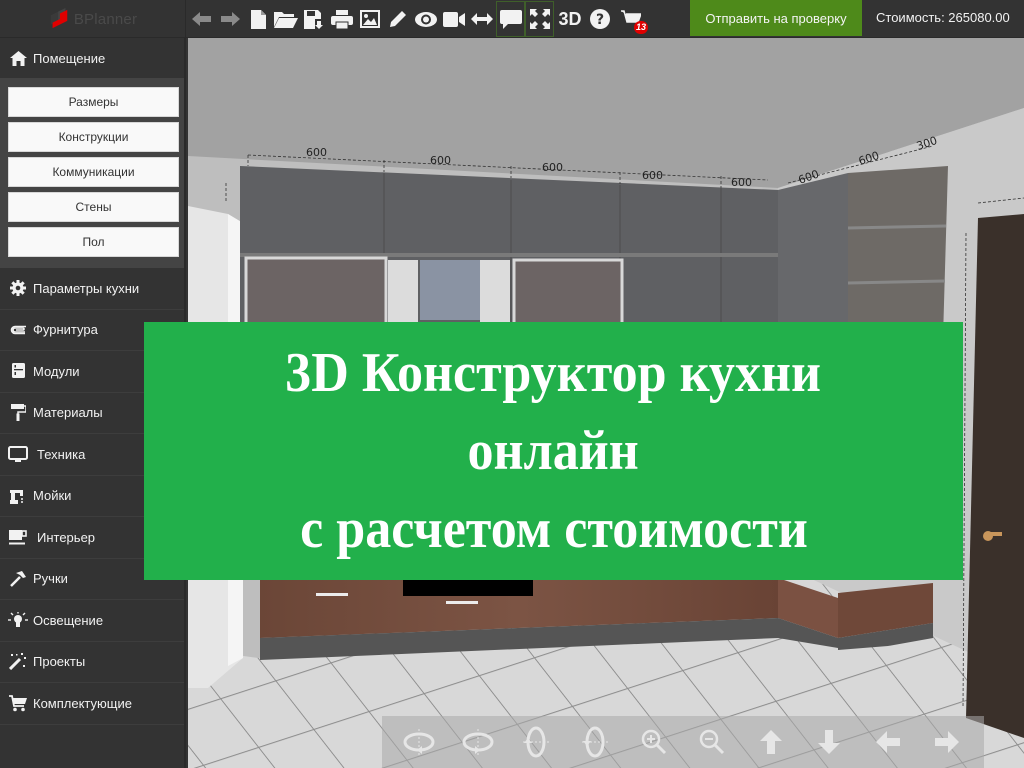 This screenshot has width=1024, height=768. Describe the element at coordinates (18, 330) in the screenshot. I see `paperclip-icon` at that location.